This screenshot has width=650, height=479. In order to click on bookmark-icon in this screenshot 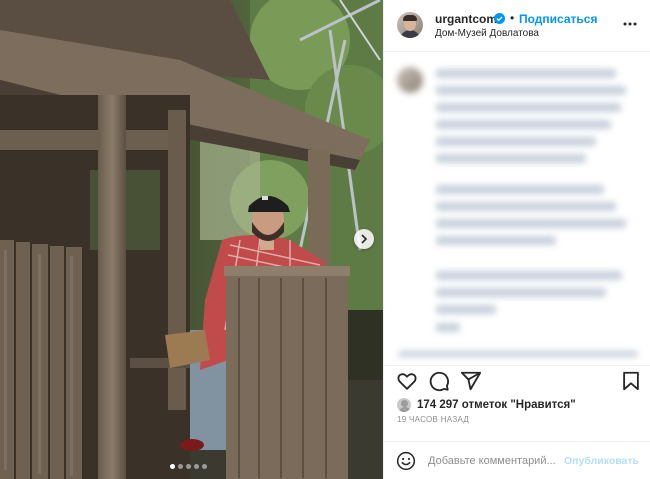, I will do `click(631, 381)`.